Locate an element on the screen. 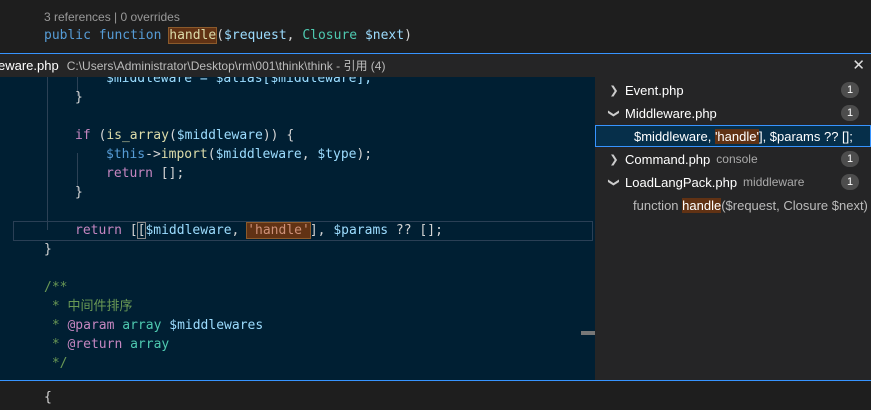 This screenshot has height=410, width=871. tree-item-description: console is located at coordinates (737, 159).